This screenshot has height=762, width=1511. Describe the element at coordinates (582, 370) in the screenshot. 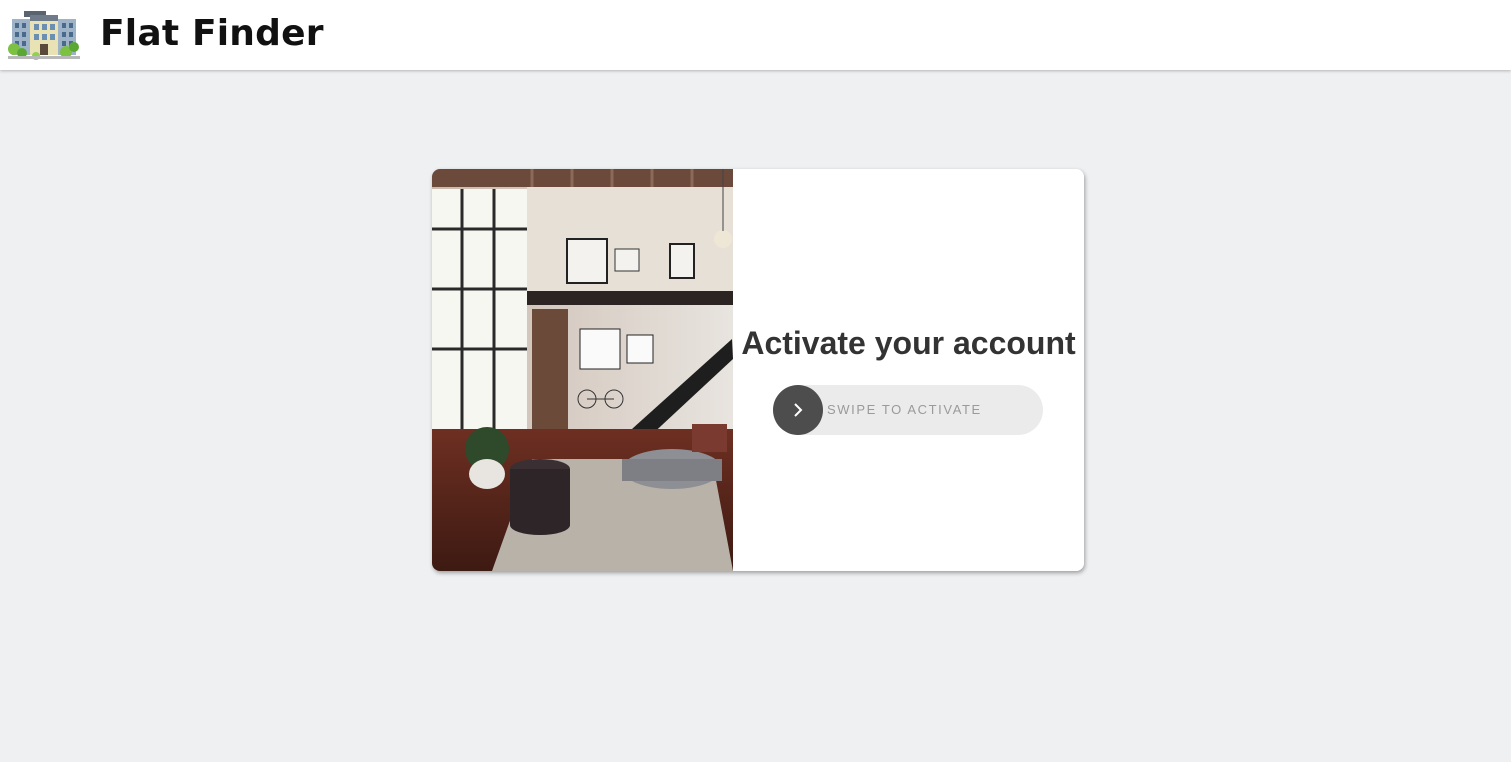

I see `loft-interior-photo` at that location.